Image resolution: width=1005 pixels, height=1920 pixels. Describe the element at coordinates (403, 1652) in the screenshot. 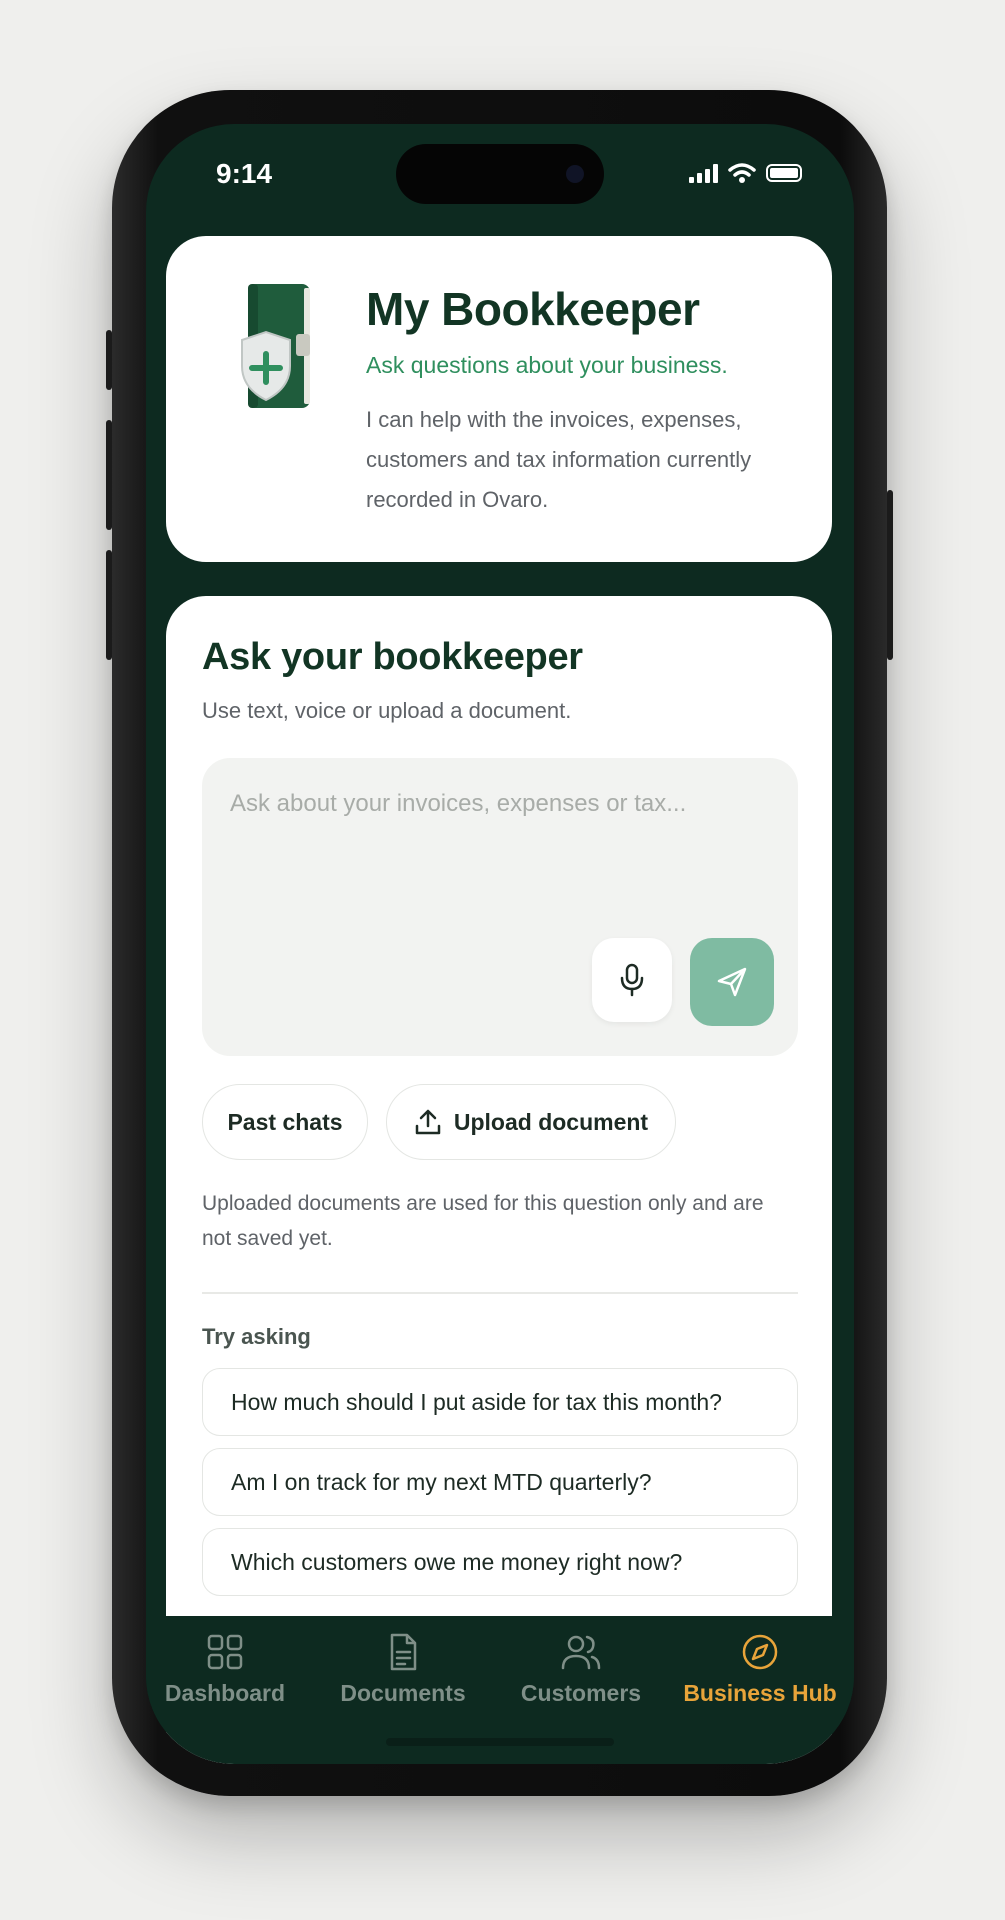

I see `document-icon` at that location.